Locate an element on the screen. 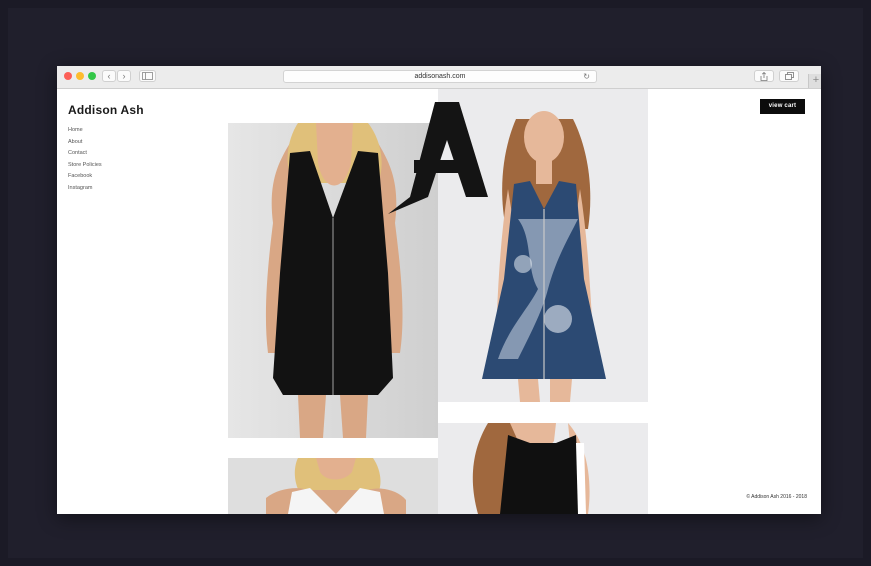  new-tab-button: + is located at coordinates (814, 81).